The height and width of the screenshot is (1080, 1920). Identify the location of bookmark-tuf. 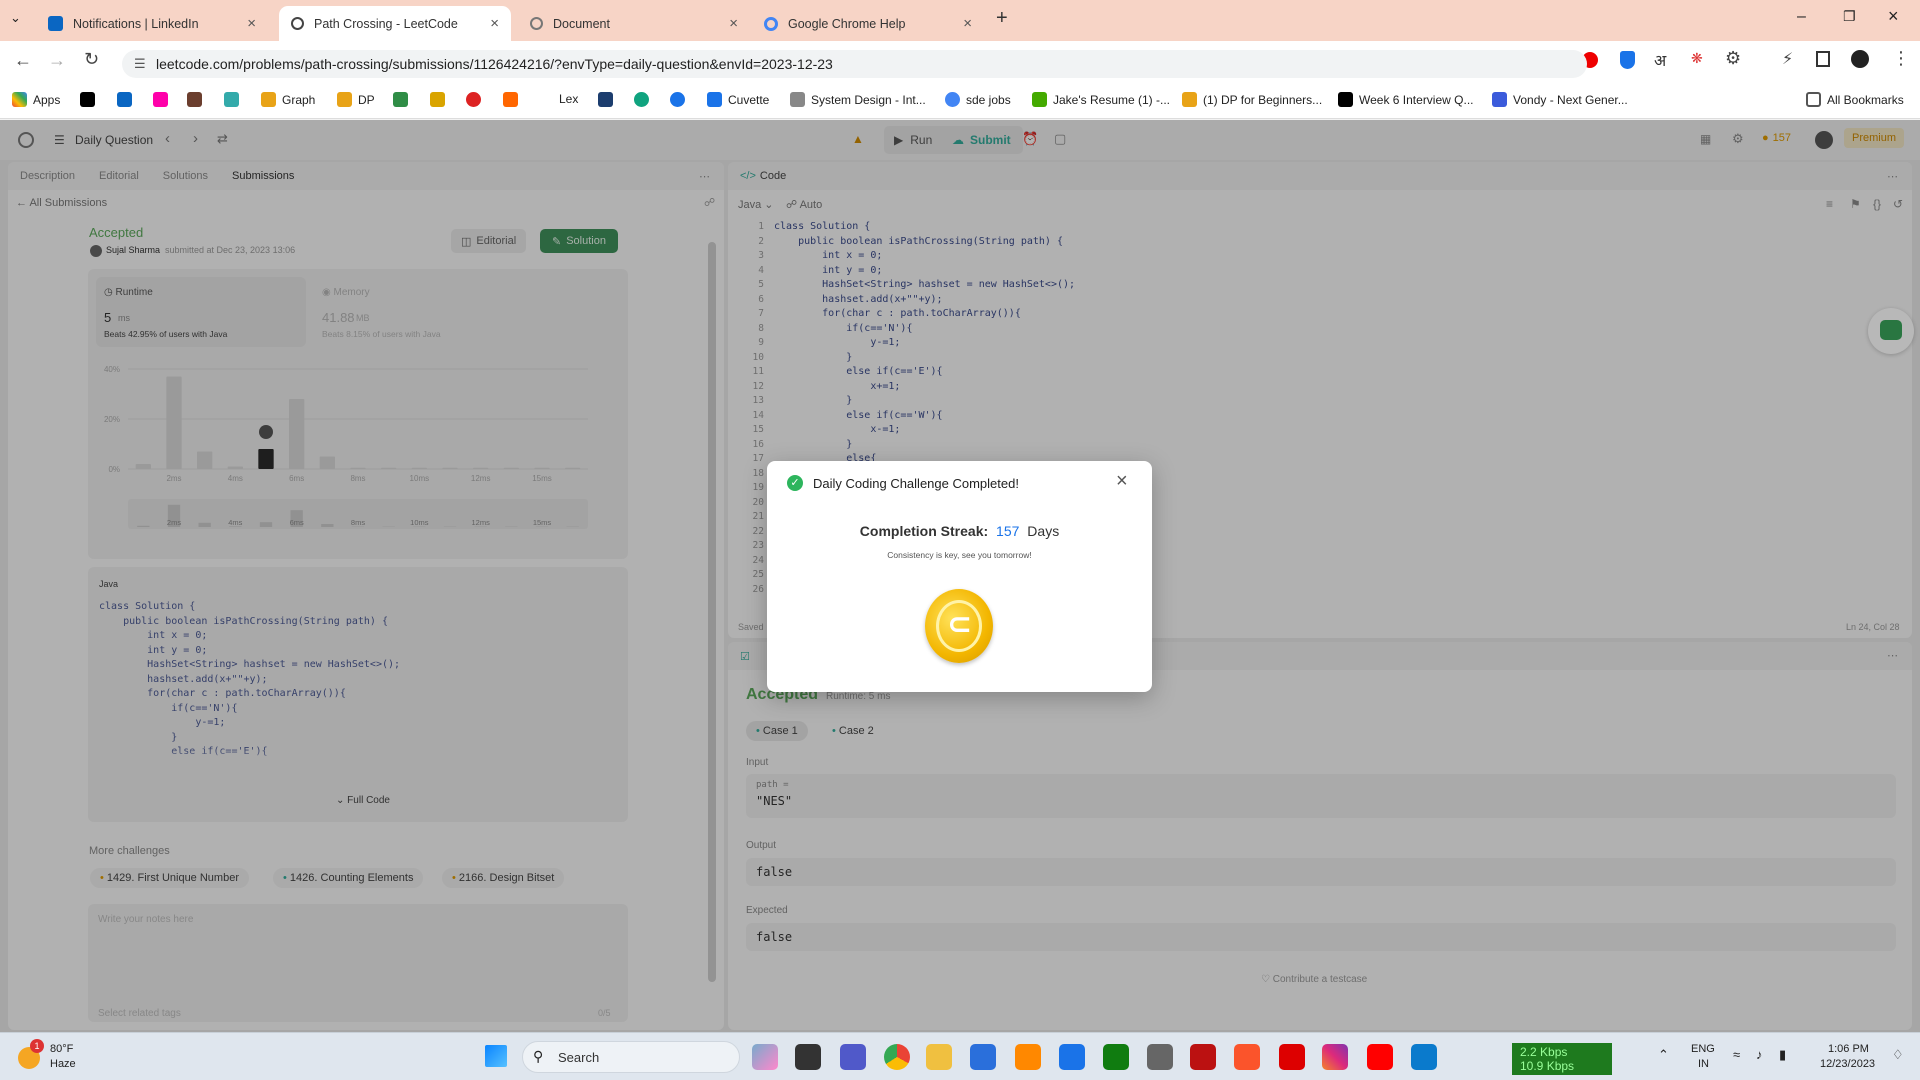
(476, 99).